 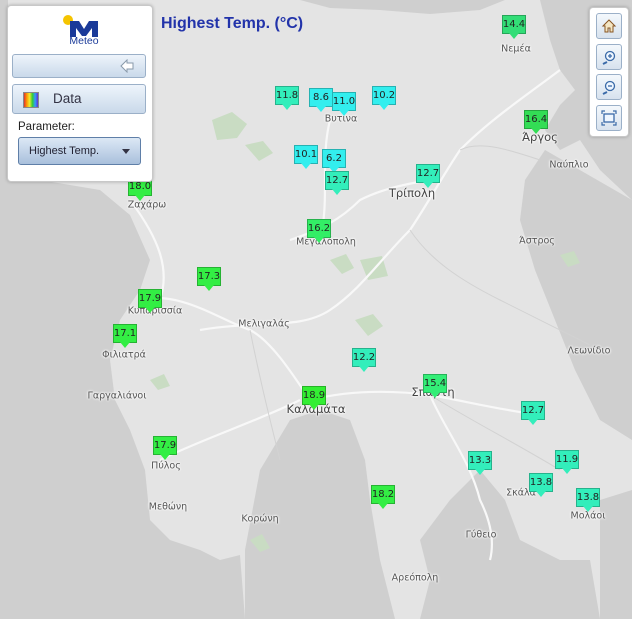 What do you see at coordinates (435, 383) in the screenshot?
I see `station-marker: 15.4` at bounding box center [435, 383].